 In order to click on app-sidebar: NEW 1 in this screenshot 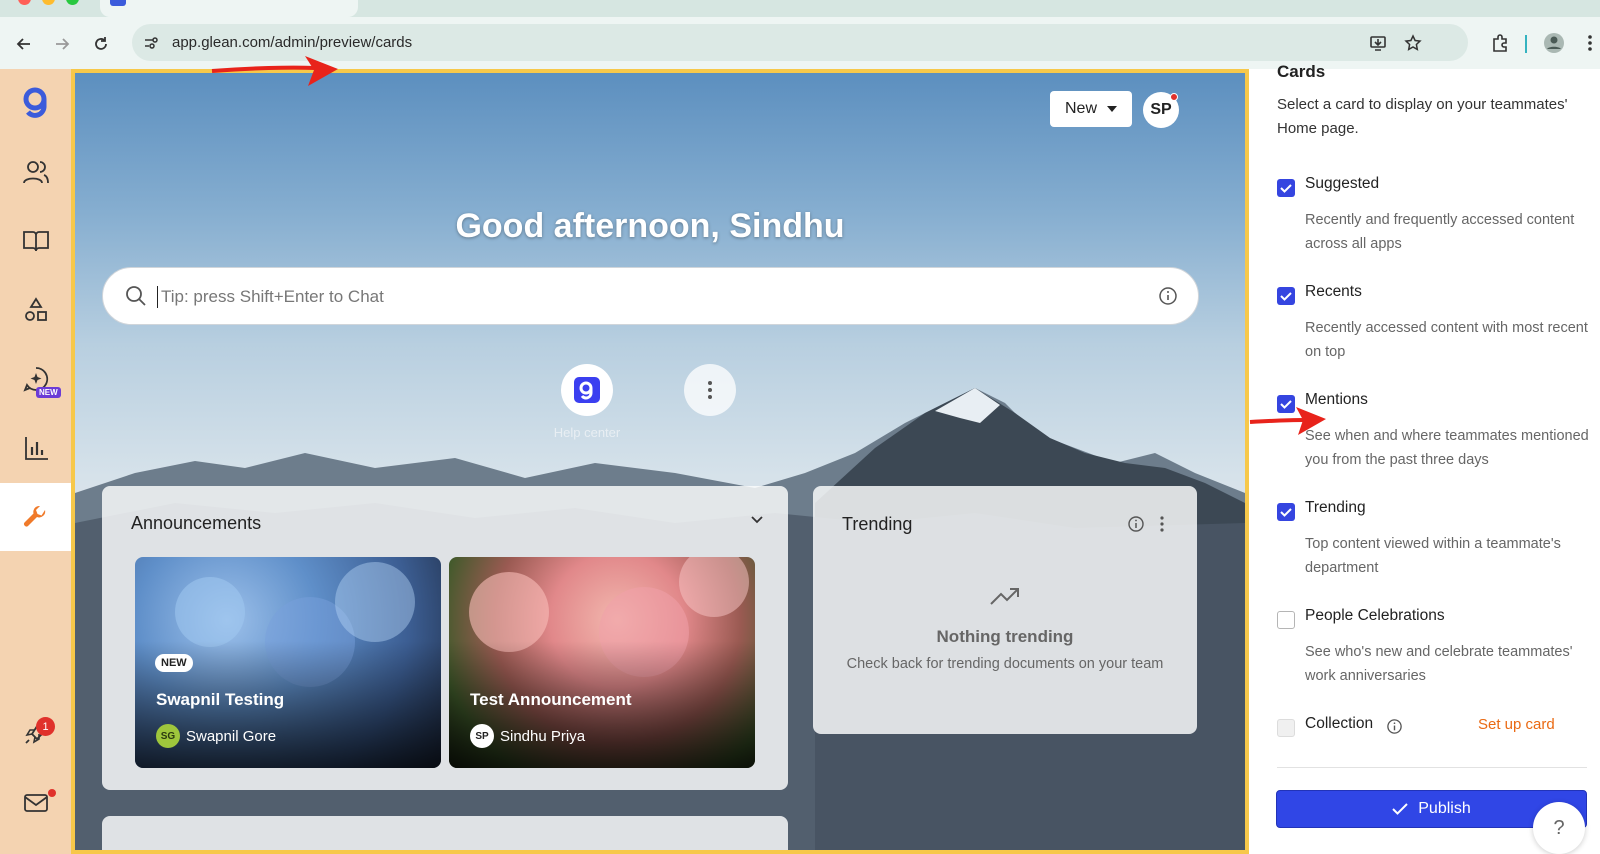, I will do `click(35, 461)`.